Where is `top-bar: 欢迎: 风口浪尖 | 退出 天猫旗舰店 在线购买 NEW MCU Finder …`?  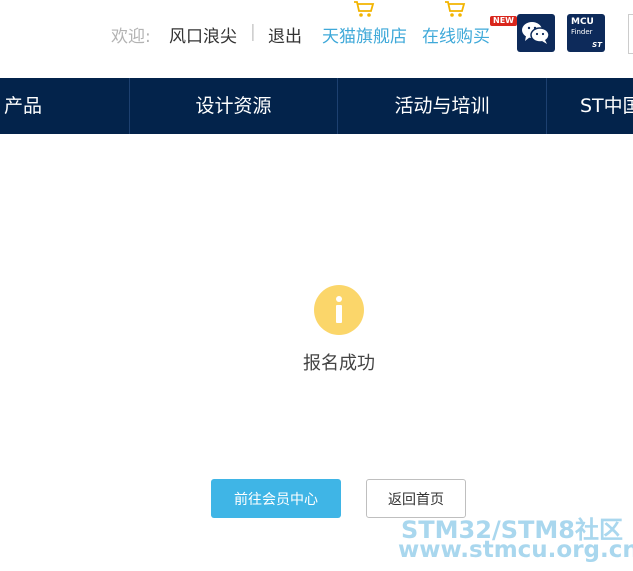
top-bar: 欢迎: 风口浪尖 | 退出 天猫旗舰店 在线购买 NEW MCU Finder … is located at coordinates (316, 39).